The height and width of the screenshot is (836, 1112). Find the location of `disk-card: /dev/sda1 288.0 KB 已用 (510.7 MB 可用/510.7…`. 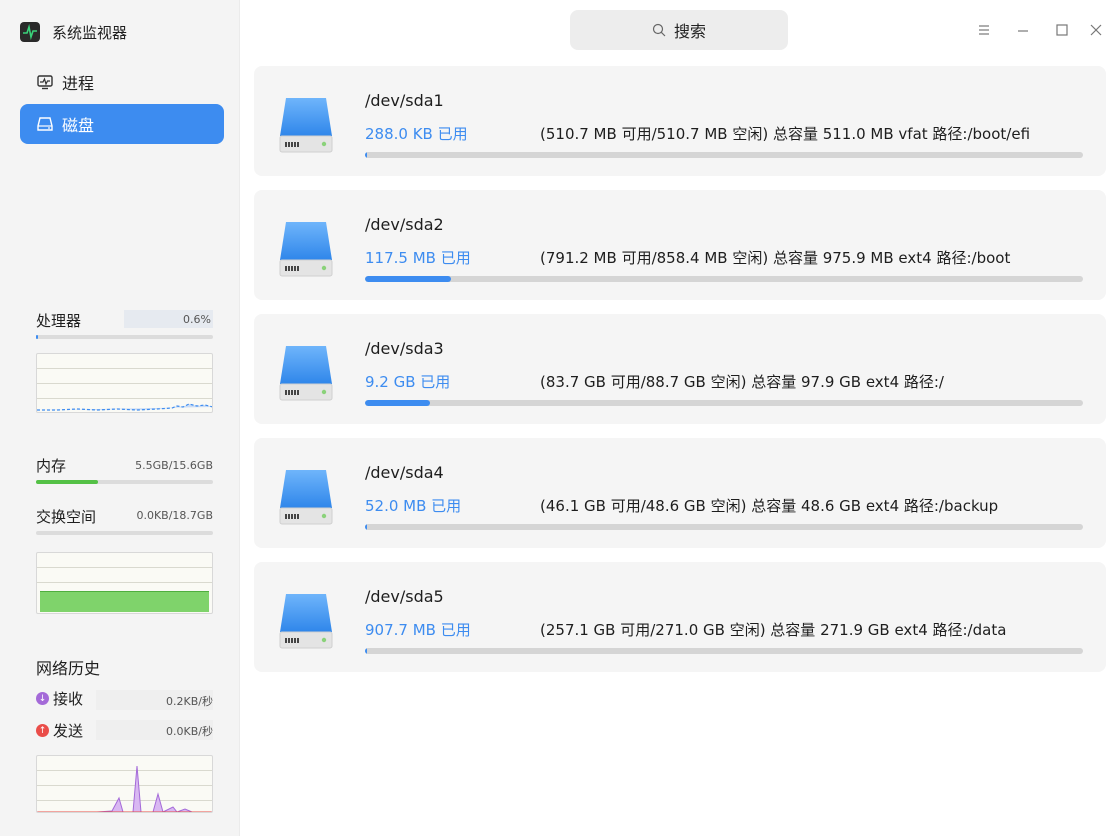

disk-card: /dev/sda1 288.0 KB 已用 (510.7 MB 可用/510.7… is located at coordinates (680, 121).